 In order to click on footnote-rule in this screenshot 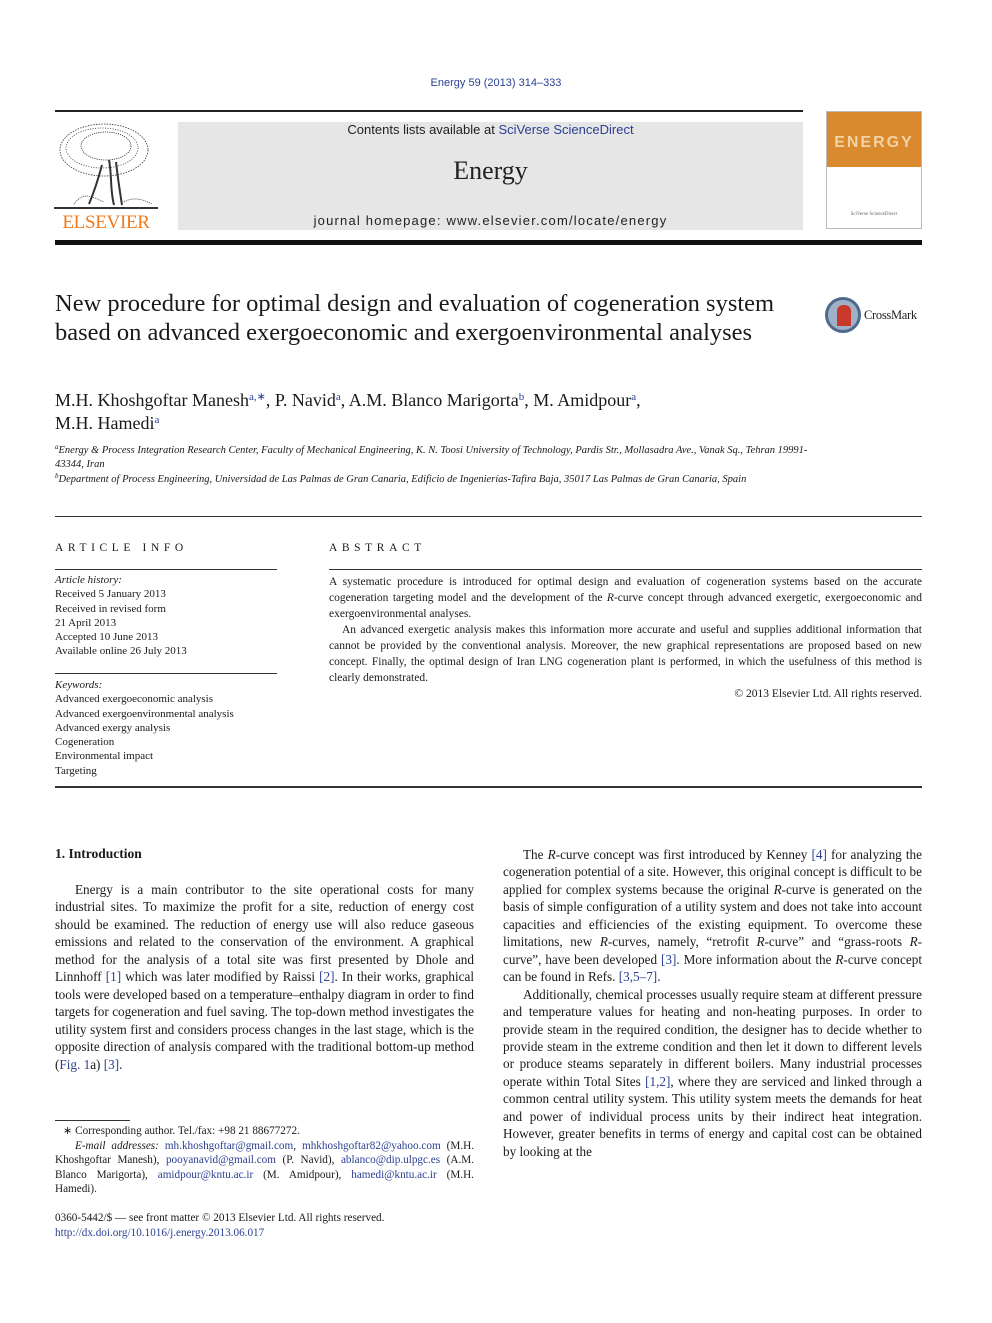, I will do `click(92, 1120)`.